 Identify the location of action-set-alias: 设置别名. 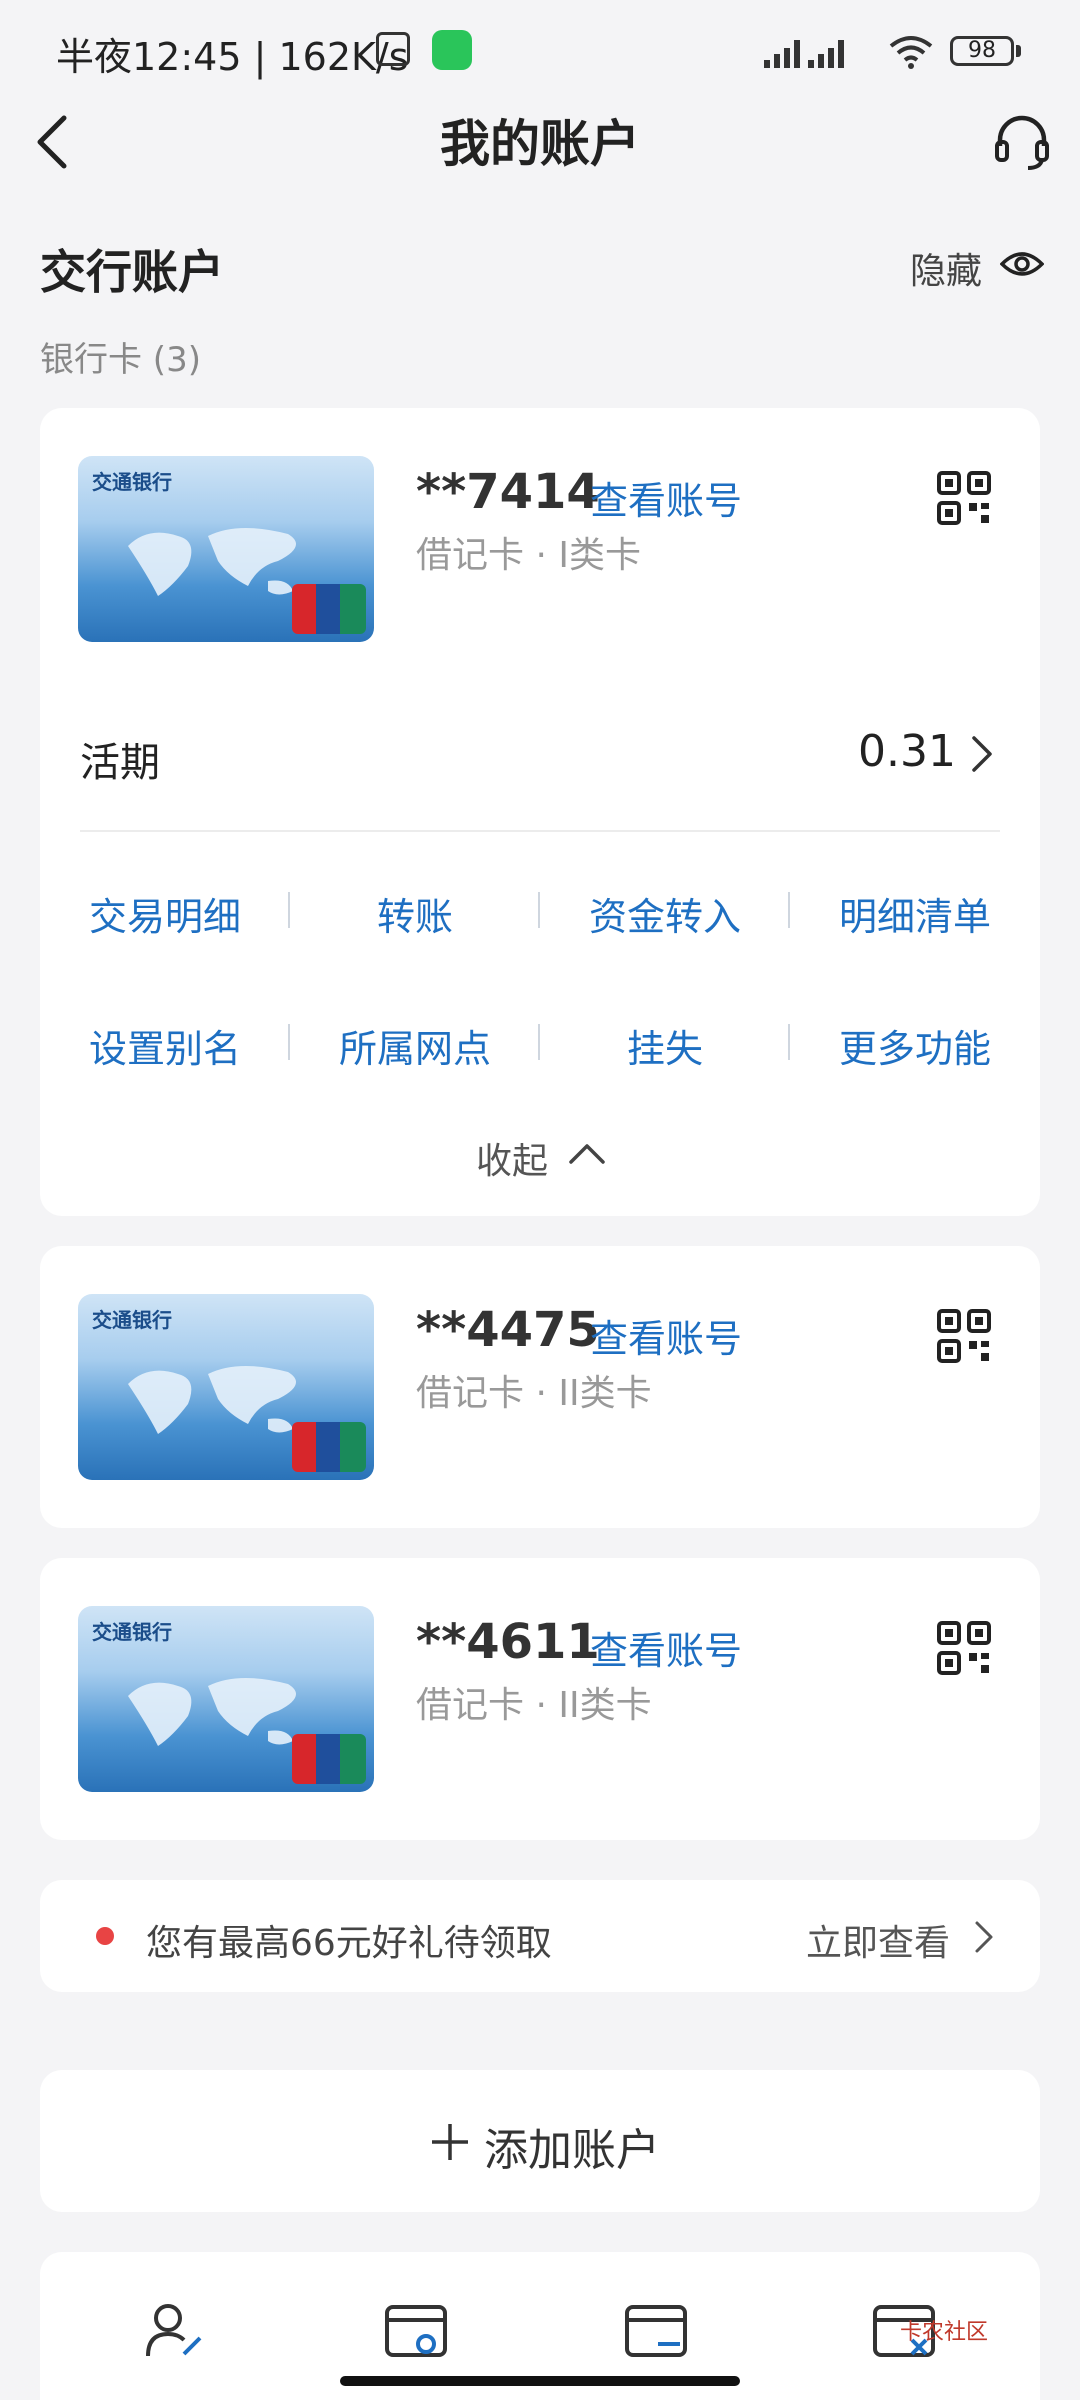
(165, 1045).